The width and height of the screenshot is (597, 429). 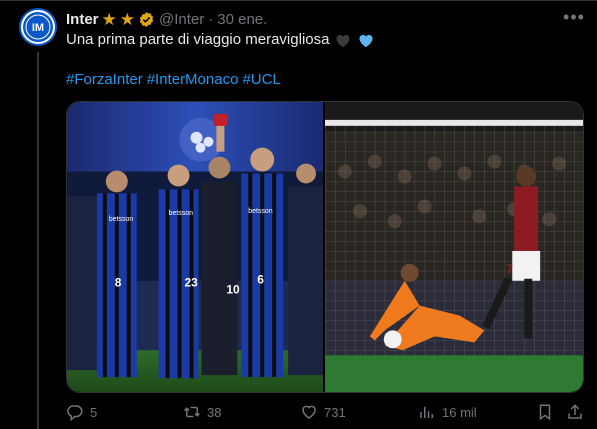 What do you see at coordinates (75, 413) in the screenshot?
I see `reply-icon` at bounding box center [75, 413].